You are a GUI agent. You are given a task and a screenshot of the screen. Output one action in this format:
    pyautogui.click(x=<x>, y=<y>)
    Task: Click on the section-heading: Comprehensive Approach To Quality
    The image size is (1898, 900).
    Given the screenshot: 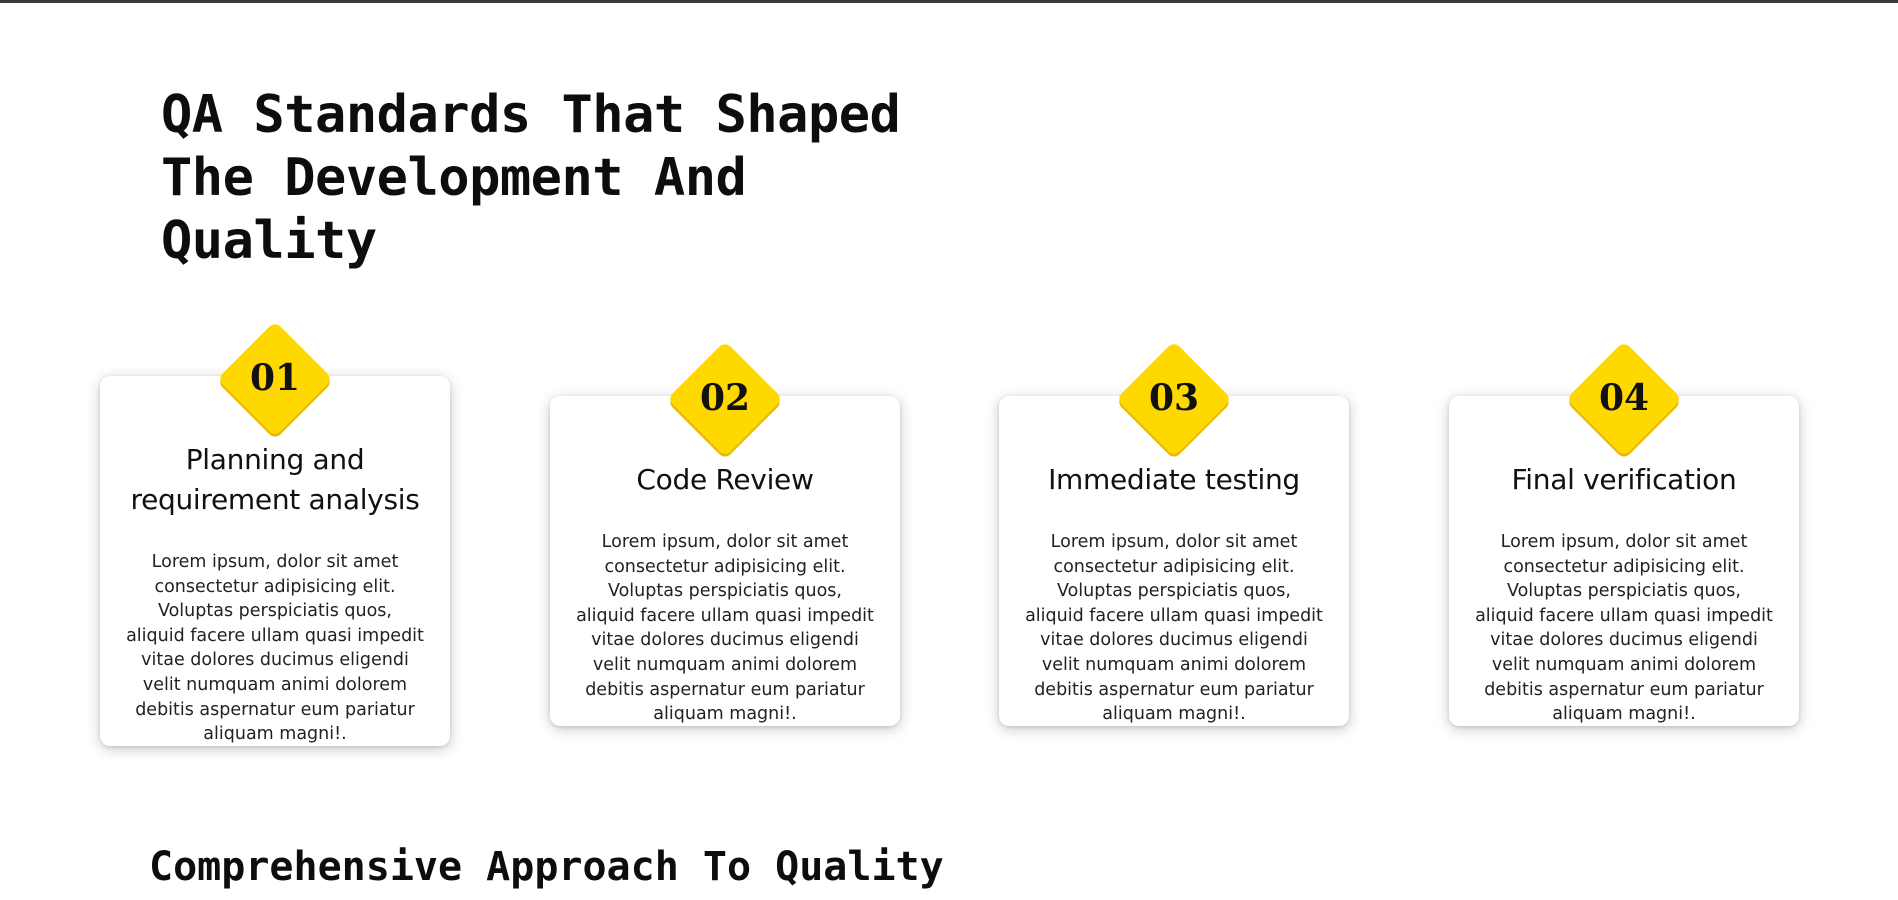 What is the action you would take?
    pyautogui.click(x=546, y=867)
    